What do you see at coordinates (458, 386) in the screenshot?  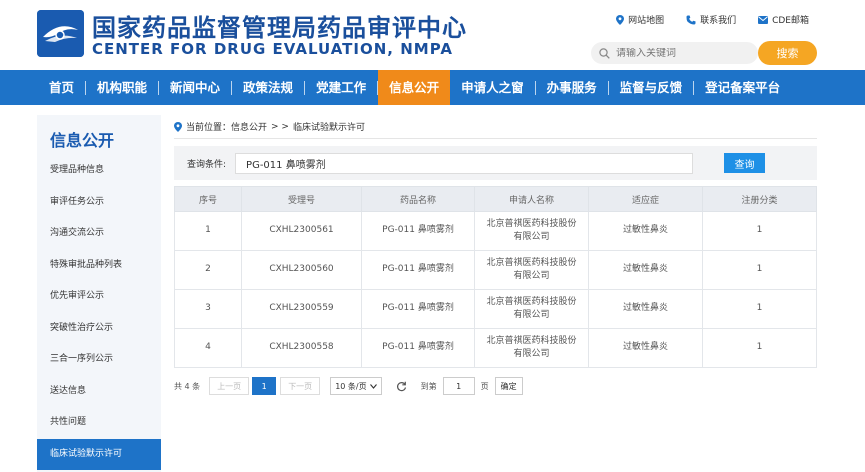 I see `goto-page-input: 1` at bounding box center [458, 386].